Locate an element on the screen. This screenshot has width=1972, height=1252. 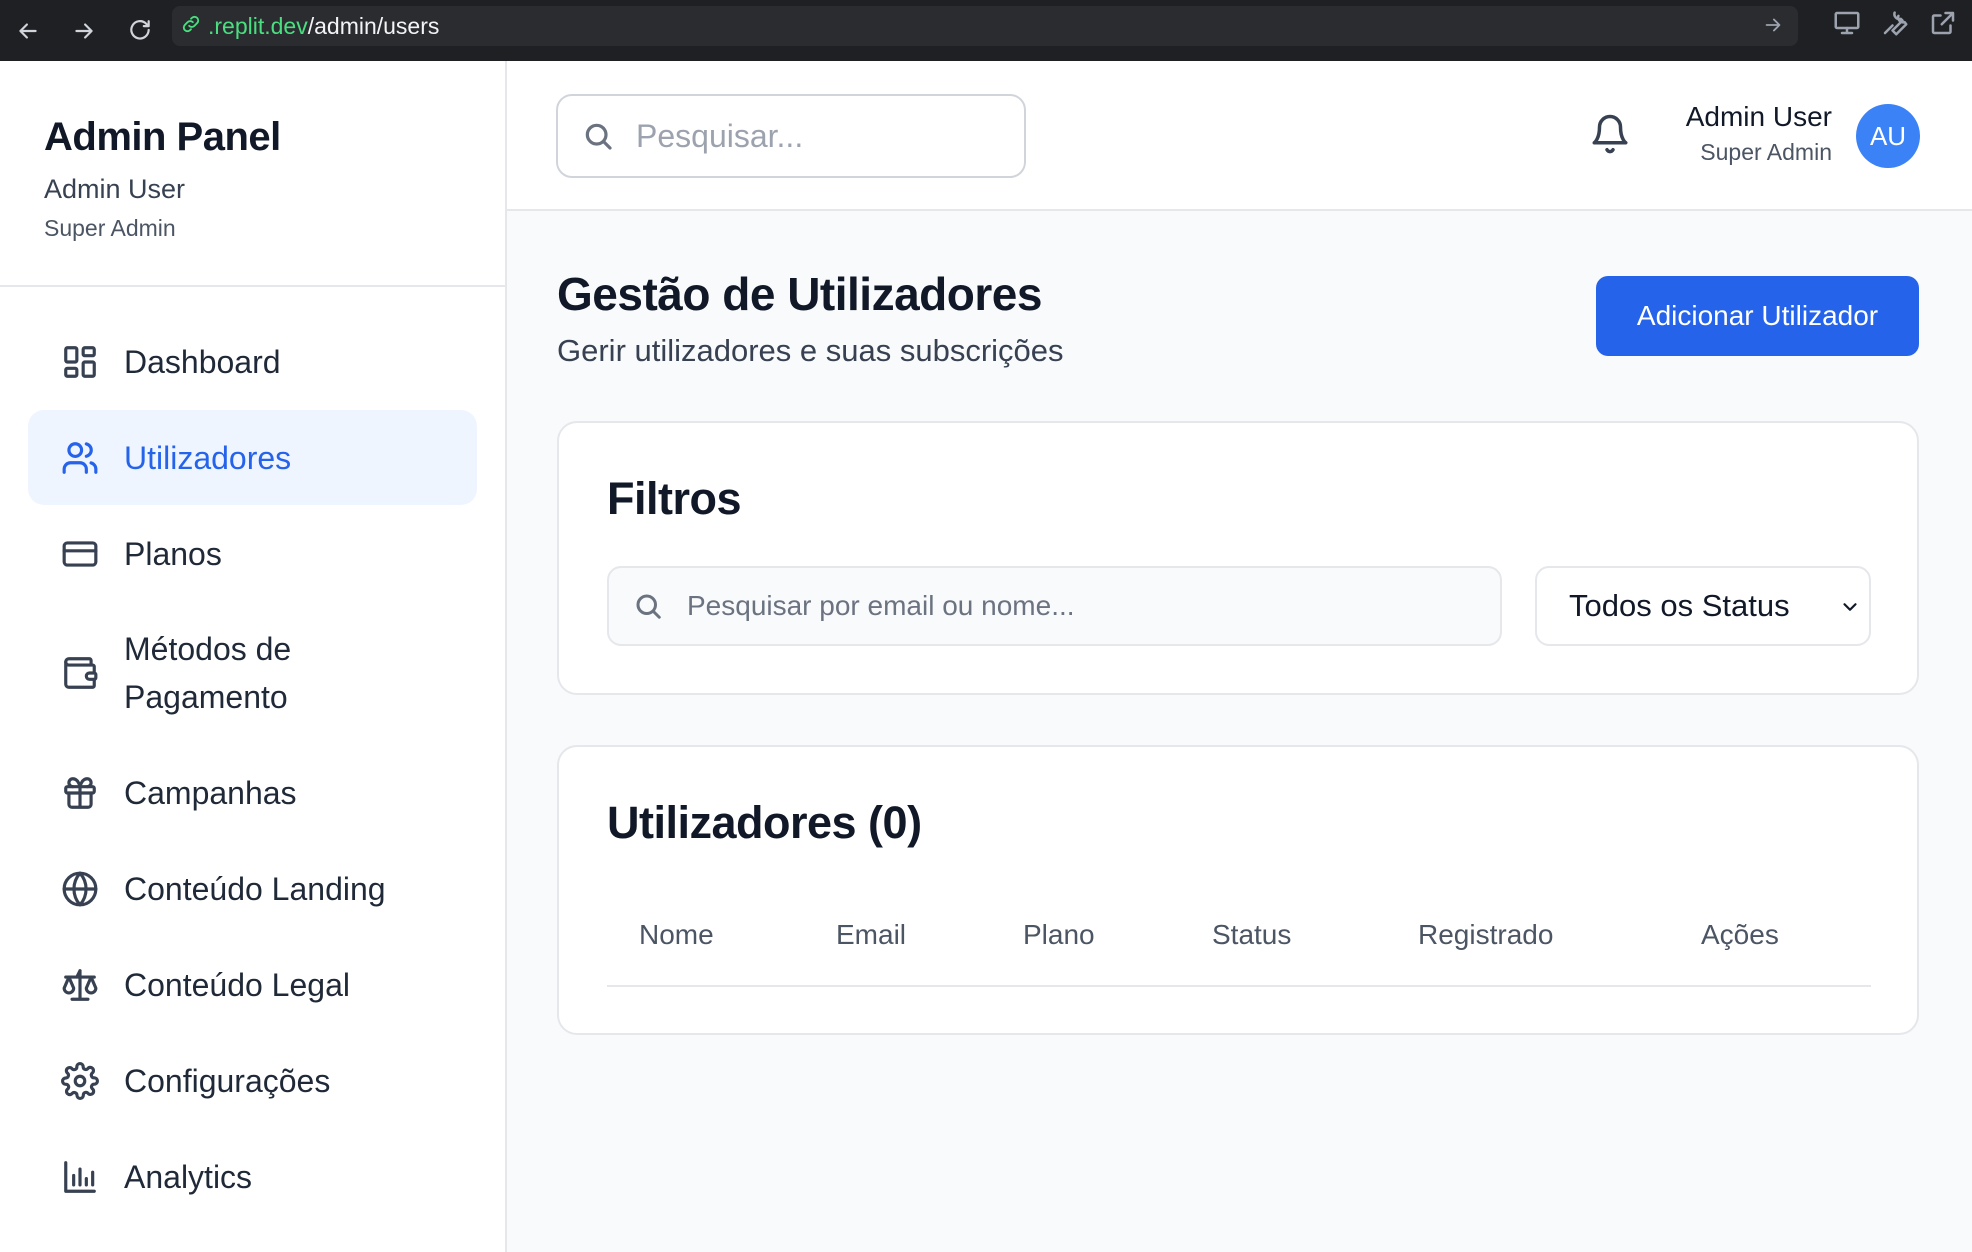
gift-icon is located at coordinates (80, 793).